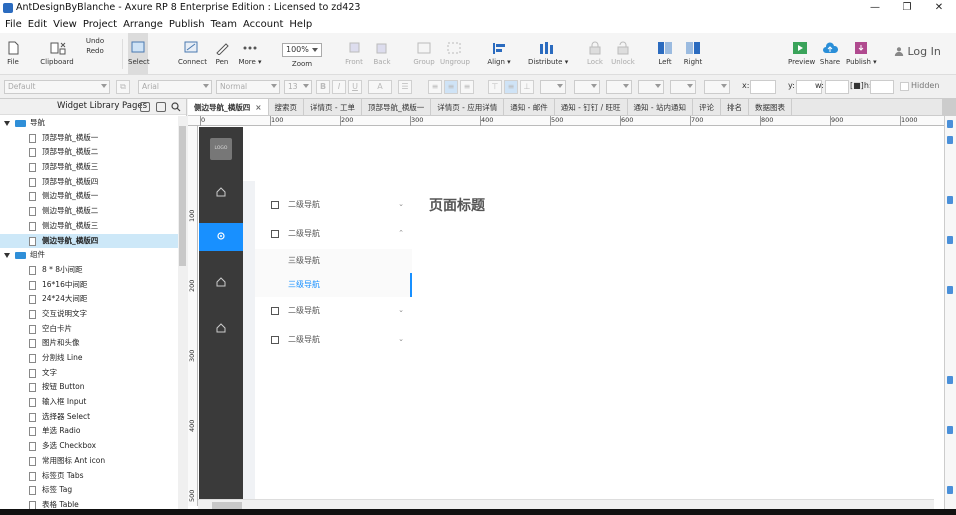 This screenshot has height=515, width=956. I want to click on tab-overflow-button, so click(949, 107).